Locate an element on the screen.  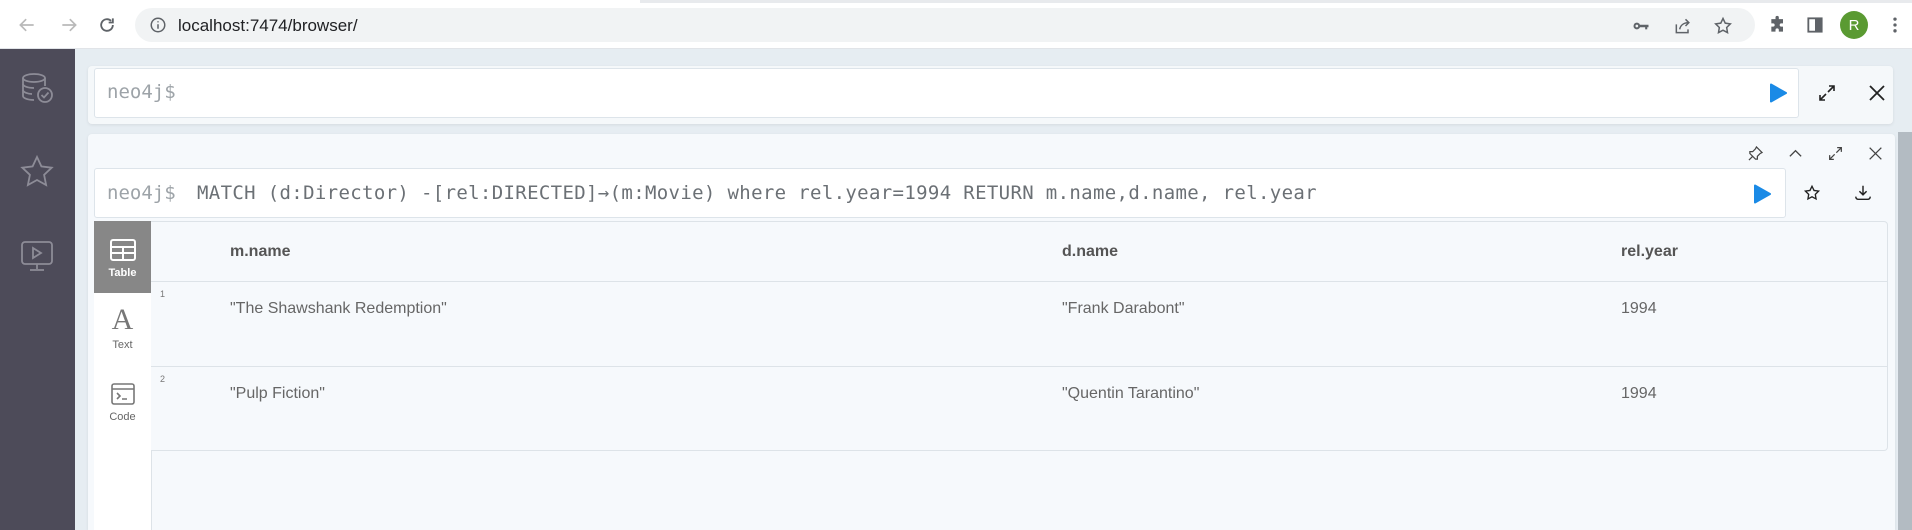
sidebar-item-favorites is located at coordinates (37, 172).